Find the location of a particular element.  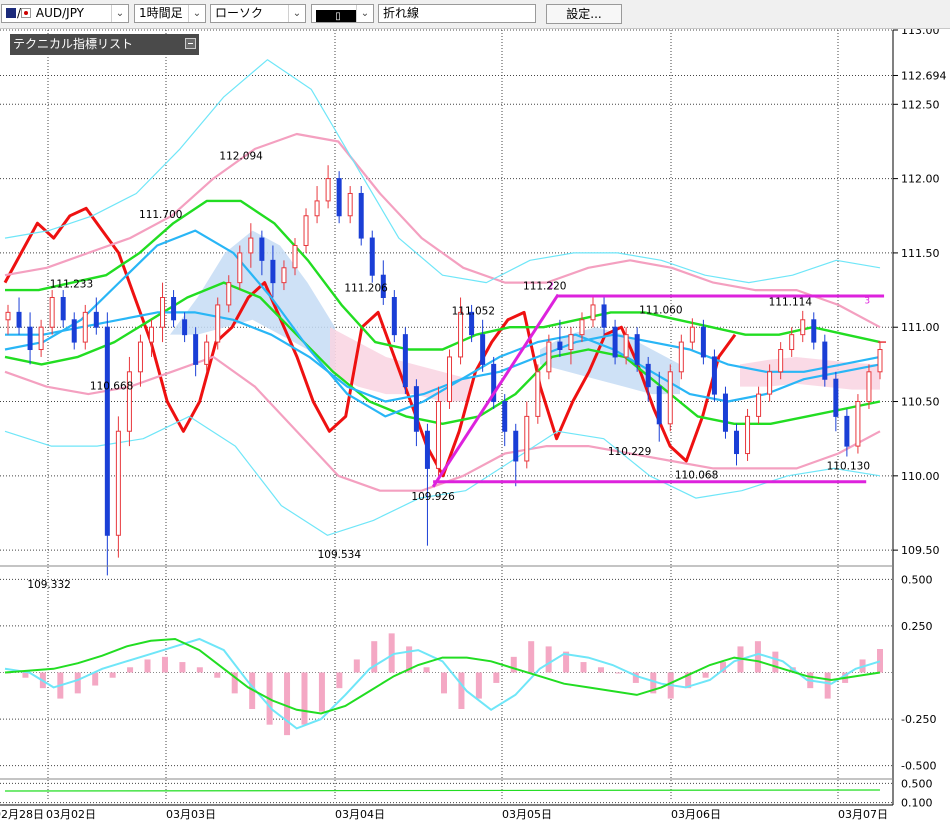

price-annotation: 110.229 is located at coordinates (629, 452).